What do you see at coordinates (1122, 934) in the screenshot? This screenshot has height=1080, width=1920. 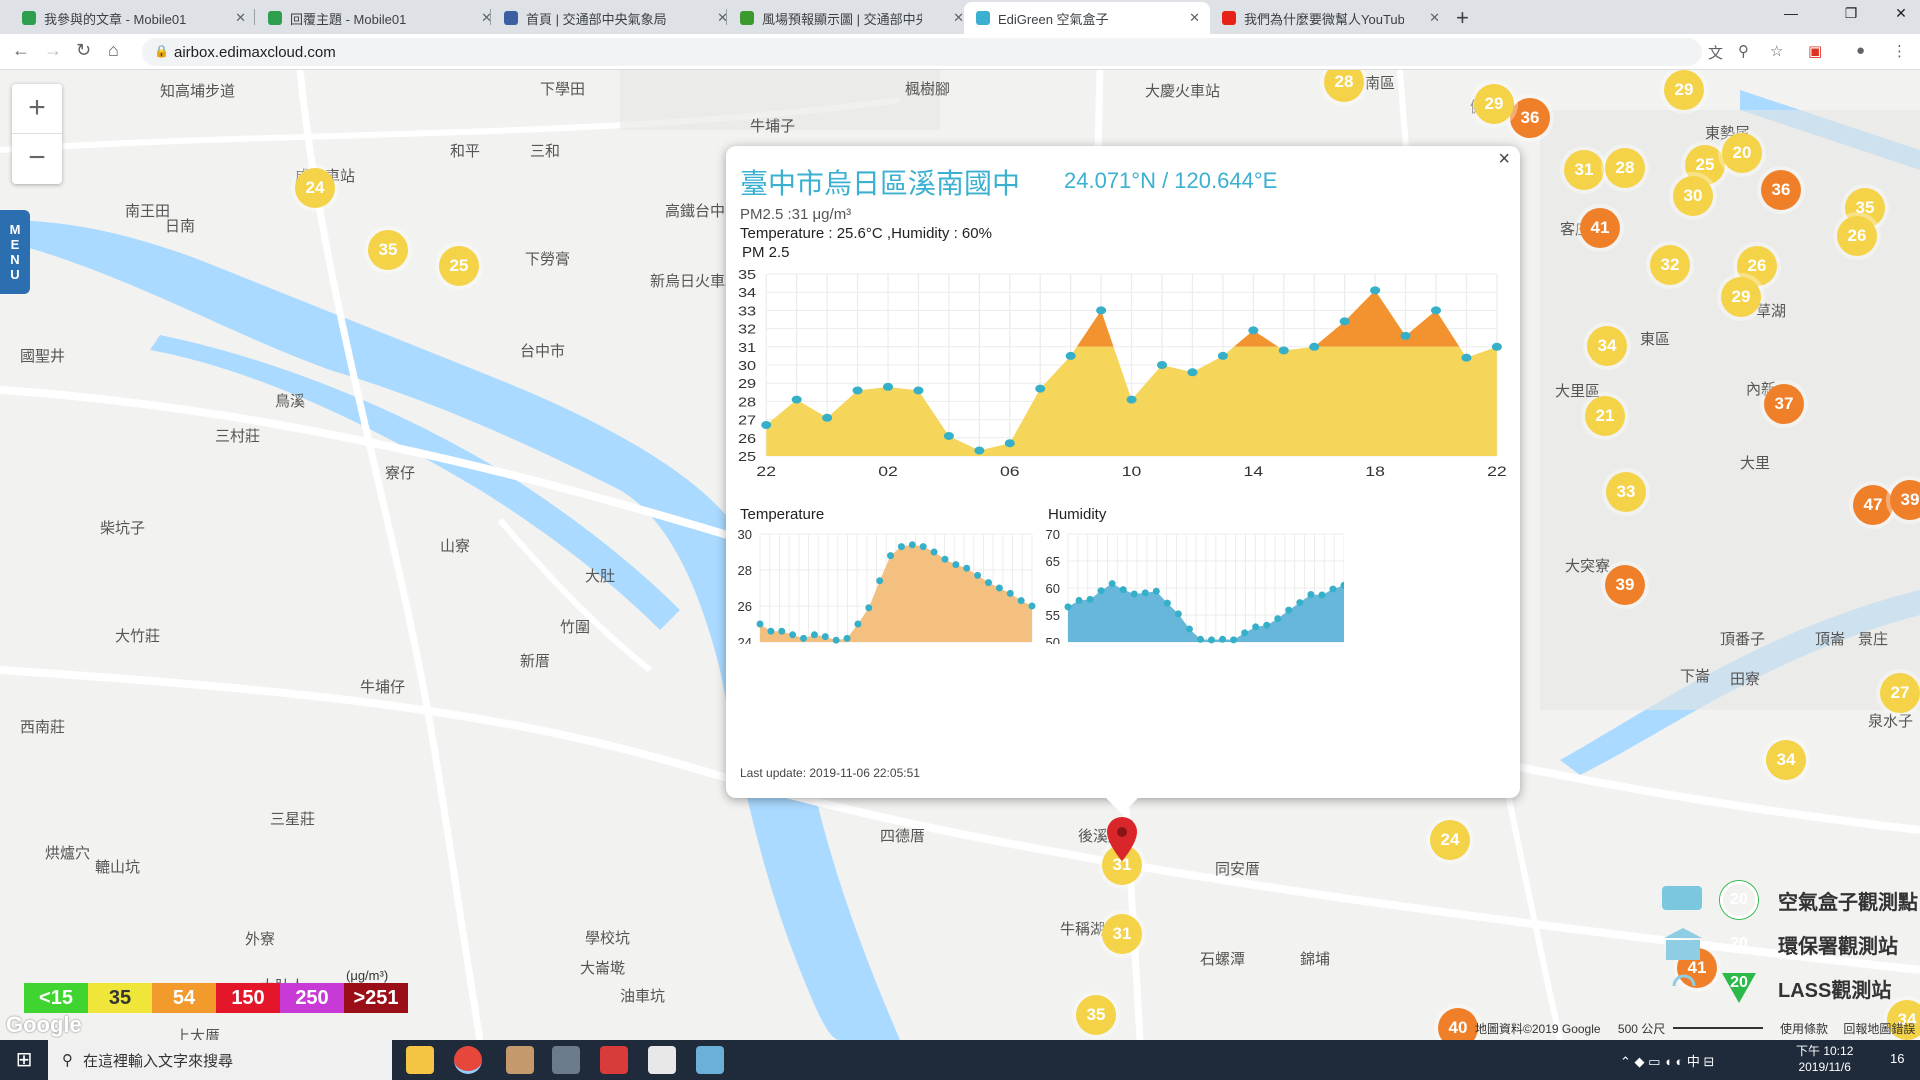 I see `selected-station-marker: 31` at bounding box center [1122, 934].